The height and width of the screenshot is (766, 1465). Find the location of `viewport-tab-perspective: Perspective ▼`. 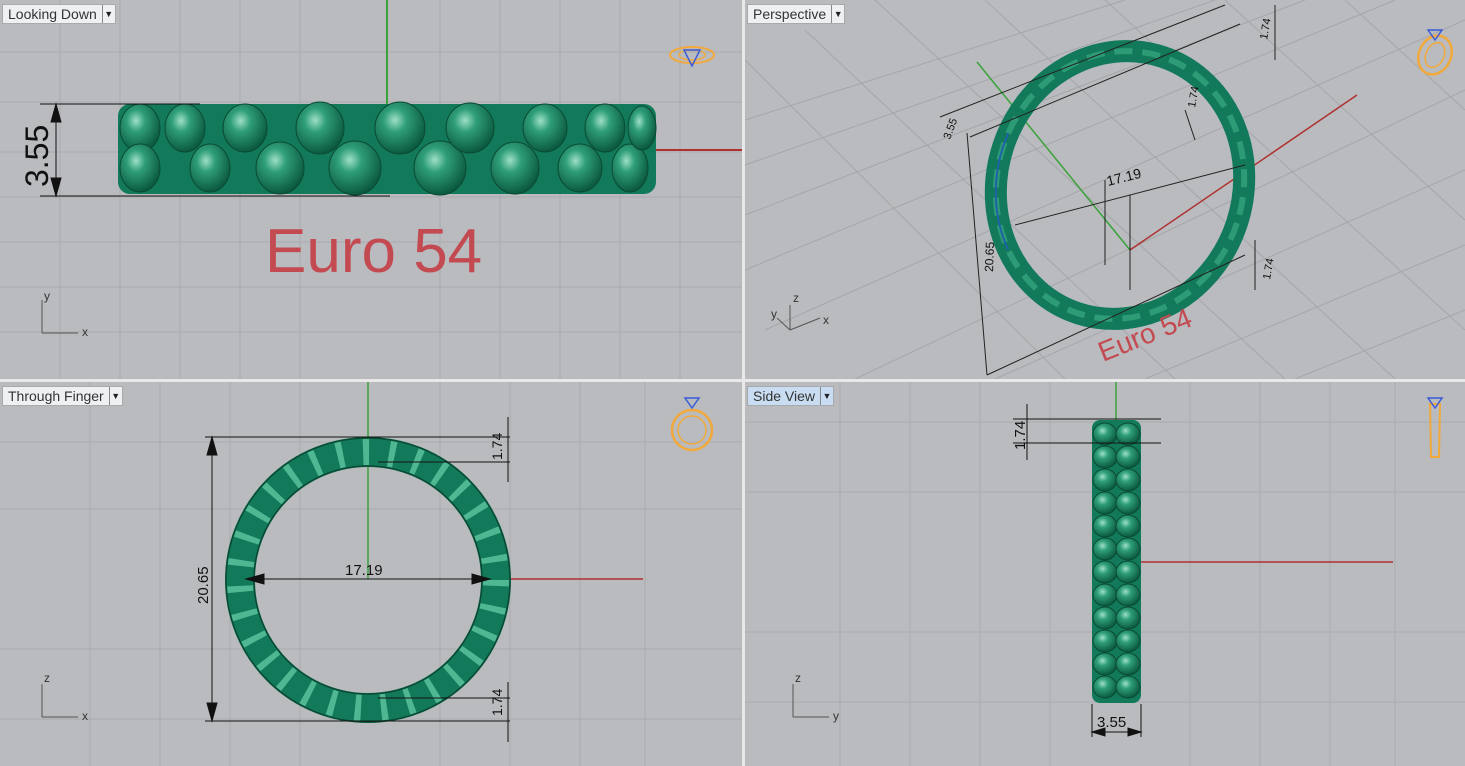

viewport-tab-perspective: Perspective ▼ is located at coordinates (796, 14).